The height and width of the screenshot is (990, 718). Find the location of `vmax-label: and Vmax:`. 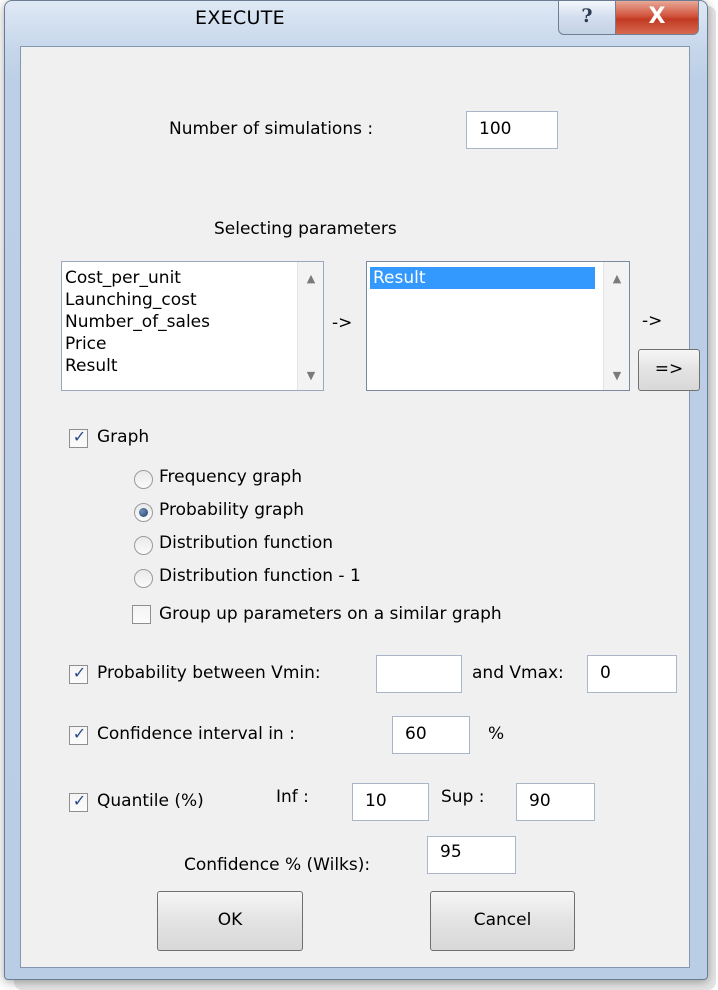

vmax-label: and Vmax: is located at coordinates (518, 673).